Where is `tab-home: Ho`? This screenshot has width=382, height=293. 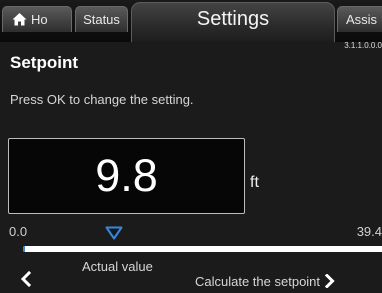
tab-home: Ho is located at coordinates (37, 19).